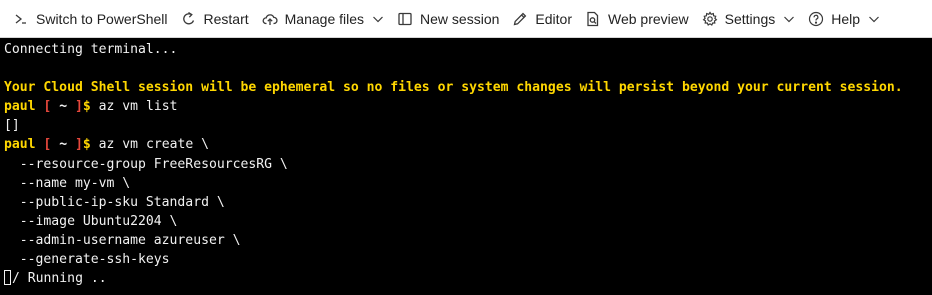 This screenshot has height=295, width=932. I want to click on settings-label: Settings, so click(750, 18).